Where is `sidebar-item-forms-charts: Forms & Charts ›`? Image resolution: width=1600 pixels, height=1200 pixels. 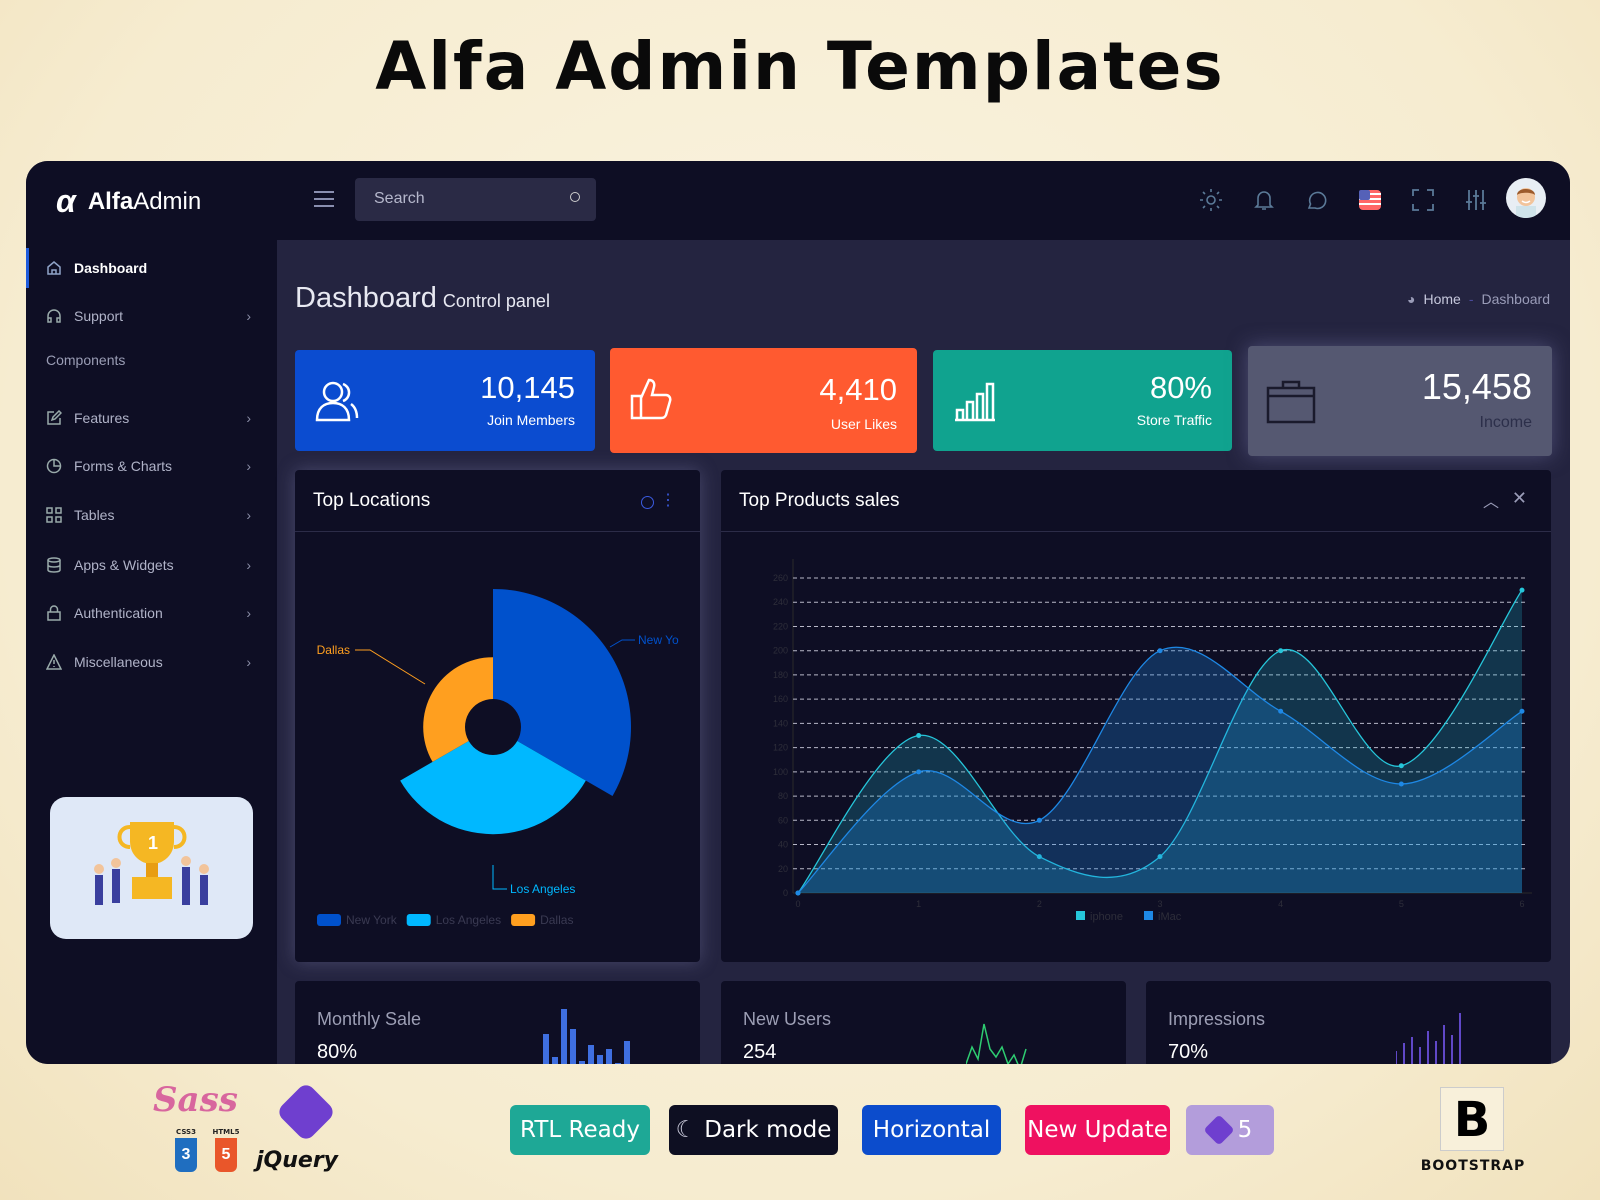 sidebar-item-forms-charts: Forms & Charts › is located at coordinates (151, 466).